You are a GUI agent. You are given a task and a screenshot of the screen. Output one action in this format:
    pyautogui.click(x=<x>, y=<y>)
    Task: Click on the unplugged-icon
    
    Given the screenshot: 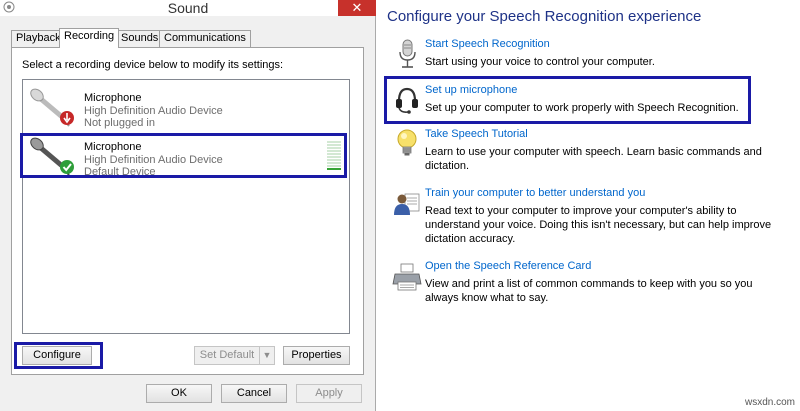 What is the action you would take?
    pyautogui.click(x=67, y=118)
    